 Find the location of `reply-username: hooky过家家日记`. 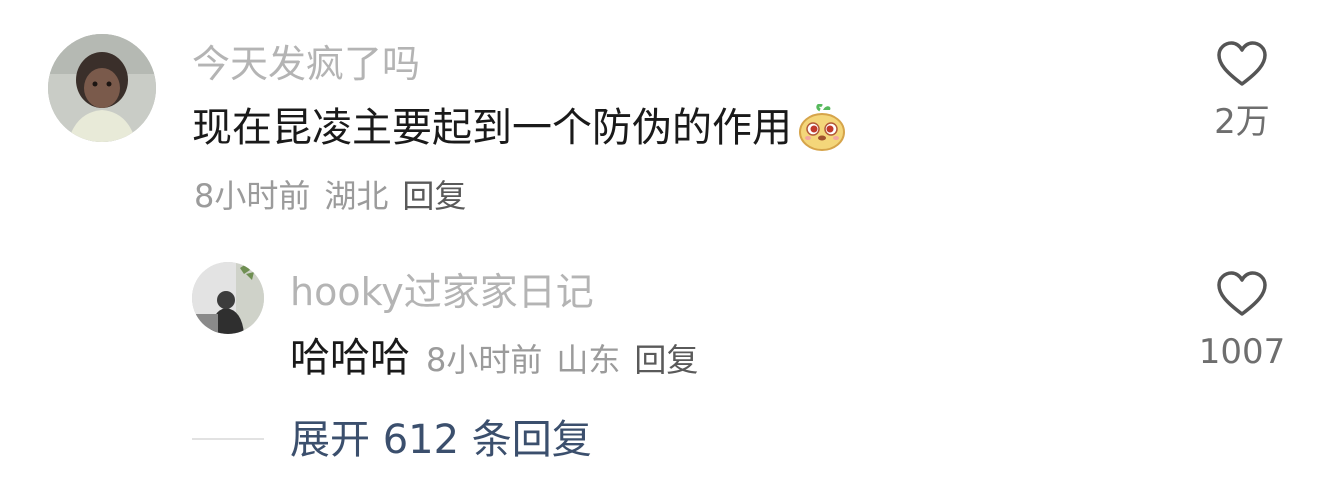

reply-username: hooky过家家日记 is located at coordinates (442, 292).